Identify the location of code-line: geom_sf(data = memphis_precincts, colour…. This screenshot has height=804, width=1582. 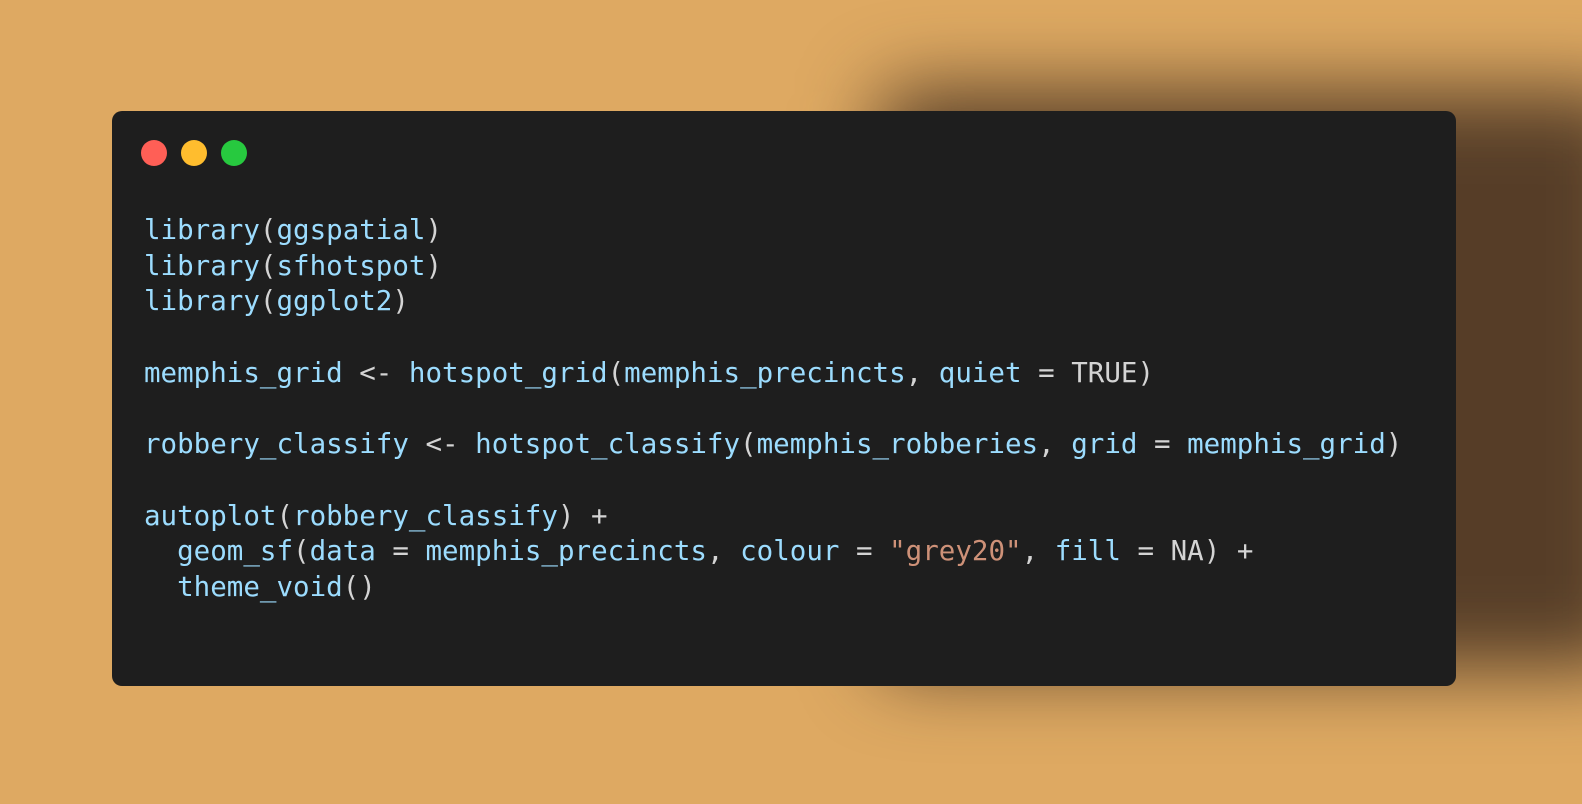
(773, 552).